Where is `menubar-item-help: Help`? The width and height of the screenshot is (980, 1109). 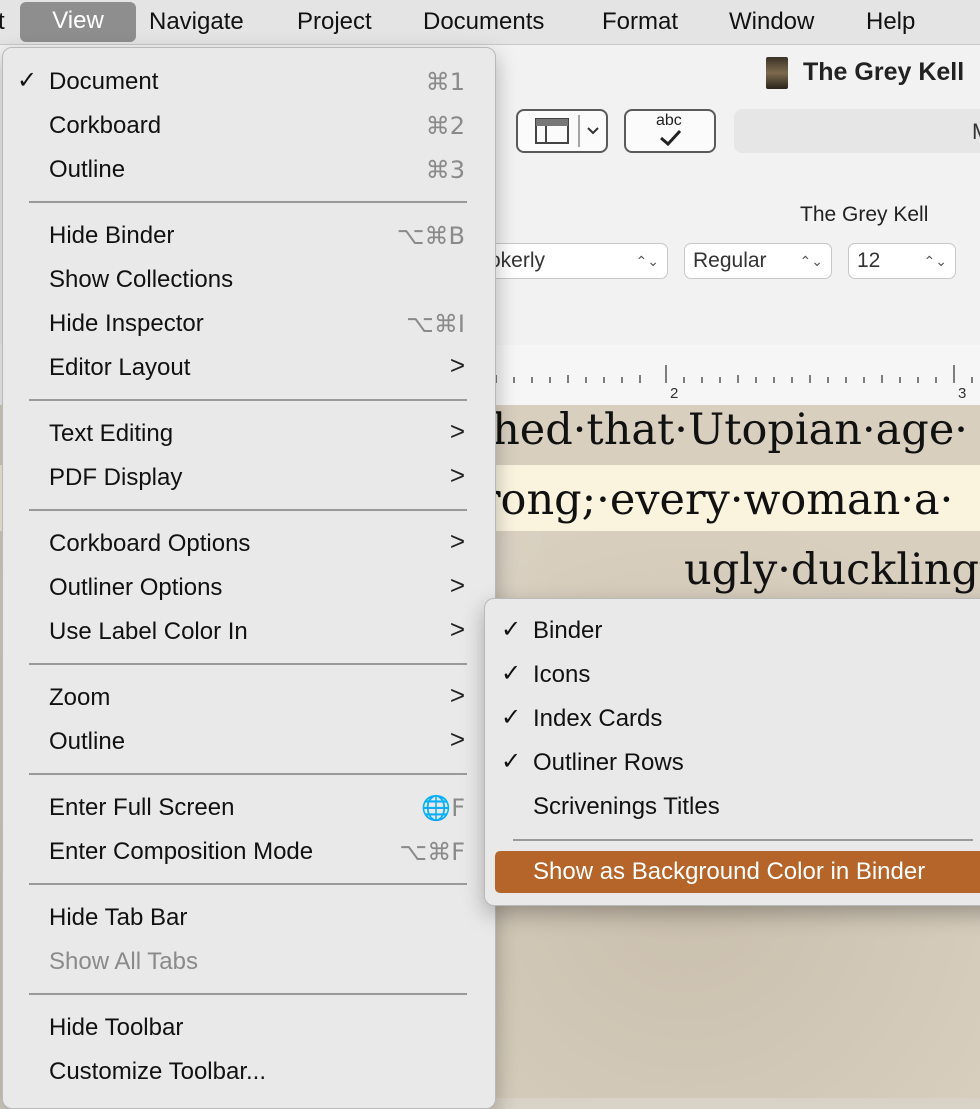
menubar-item-help: Help is located at coordinates (890, 22).